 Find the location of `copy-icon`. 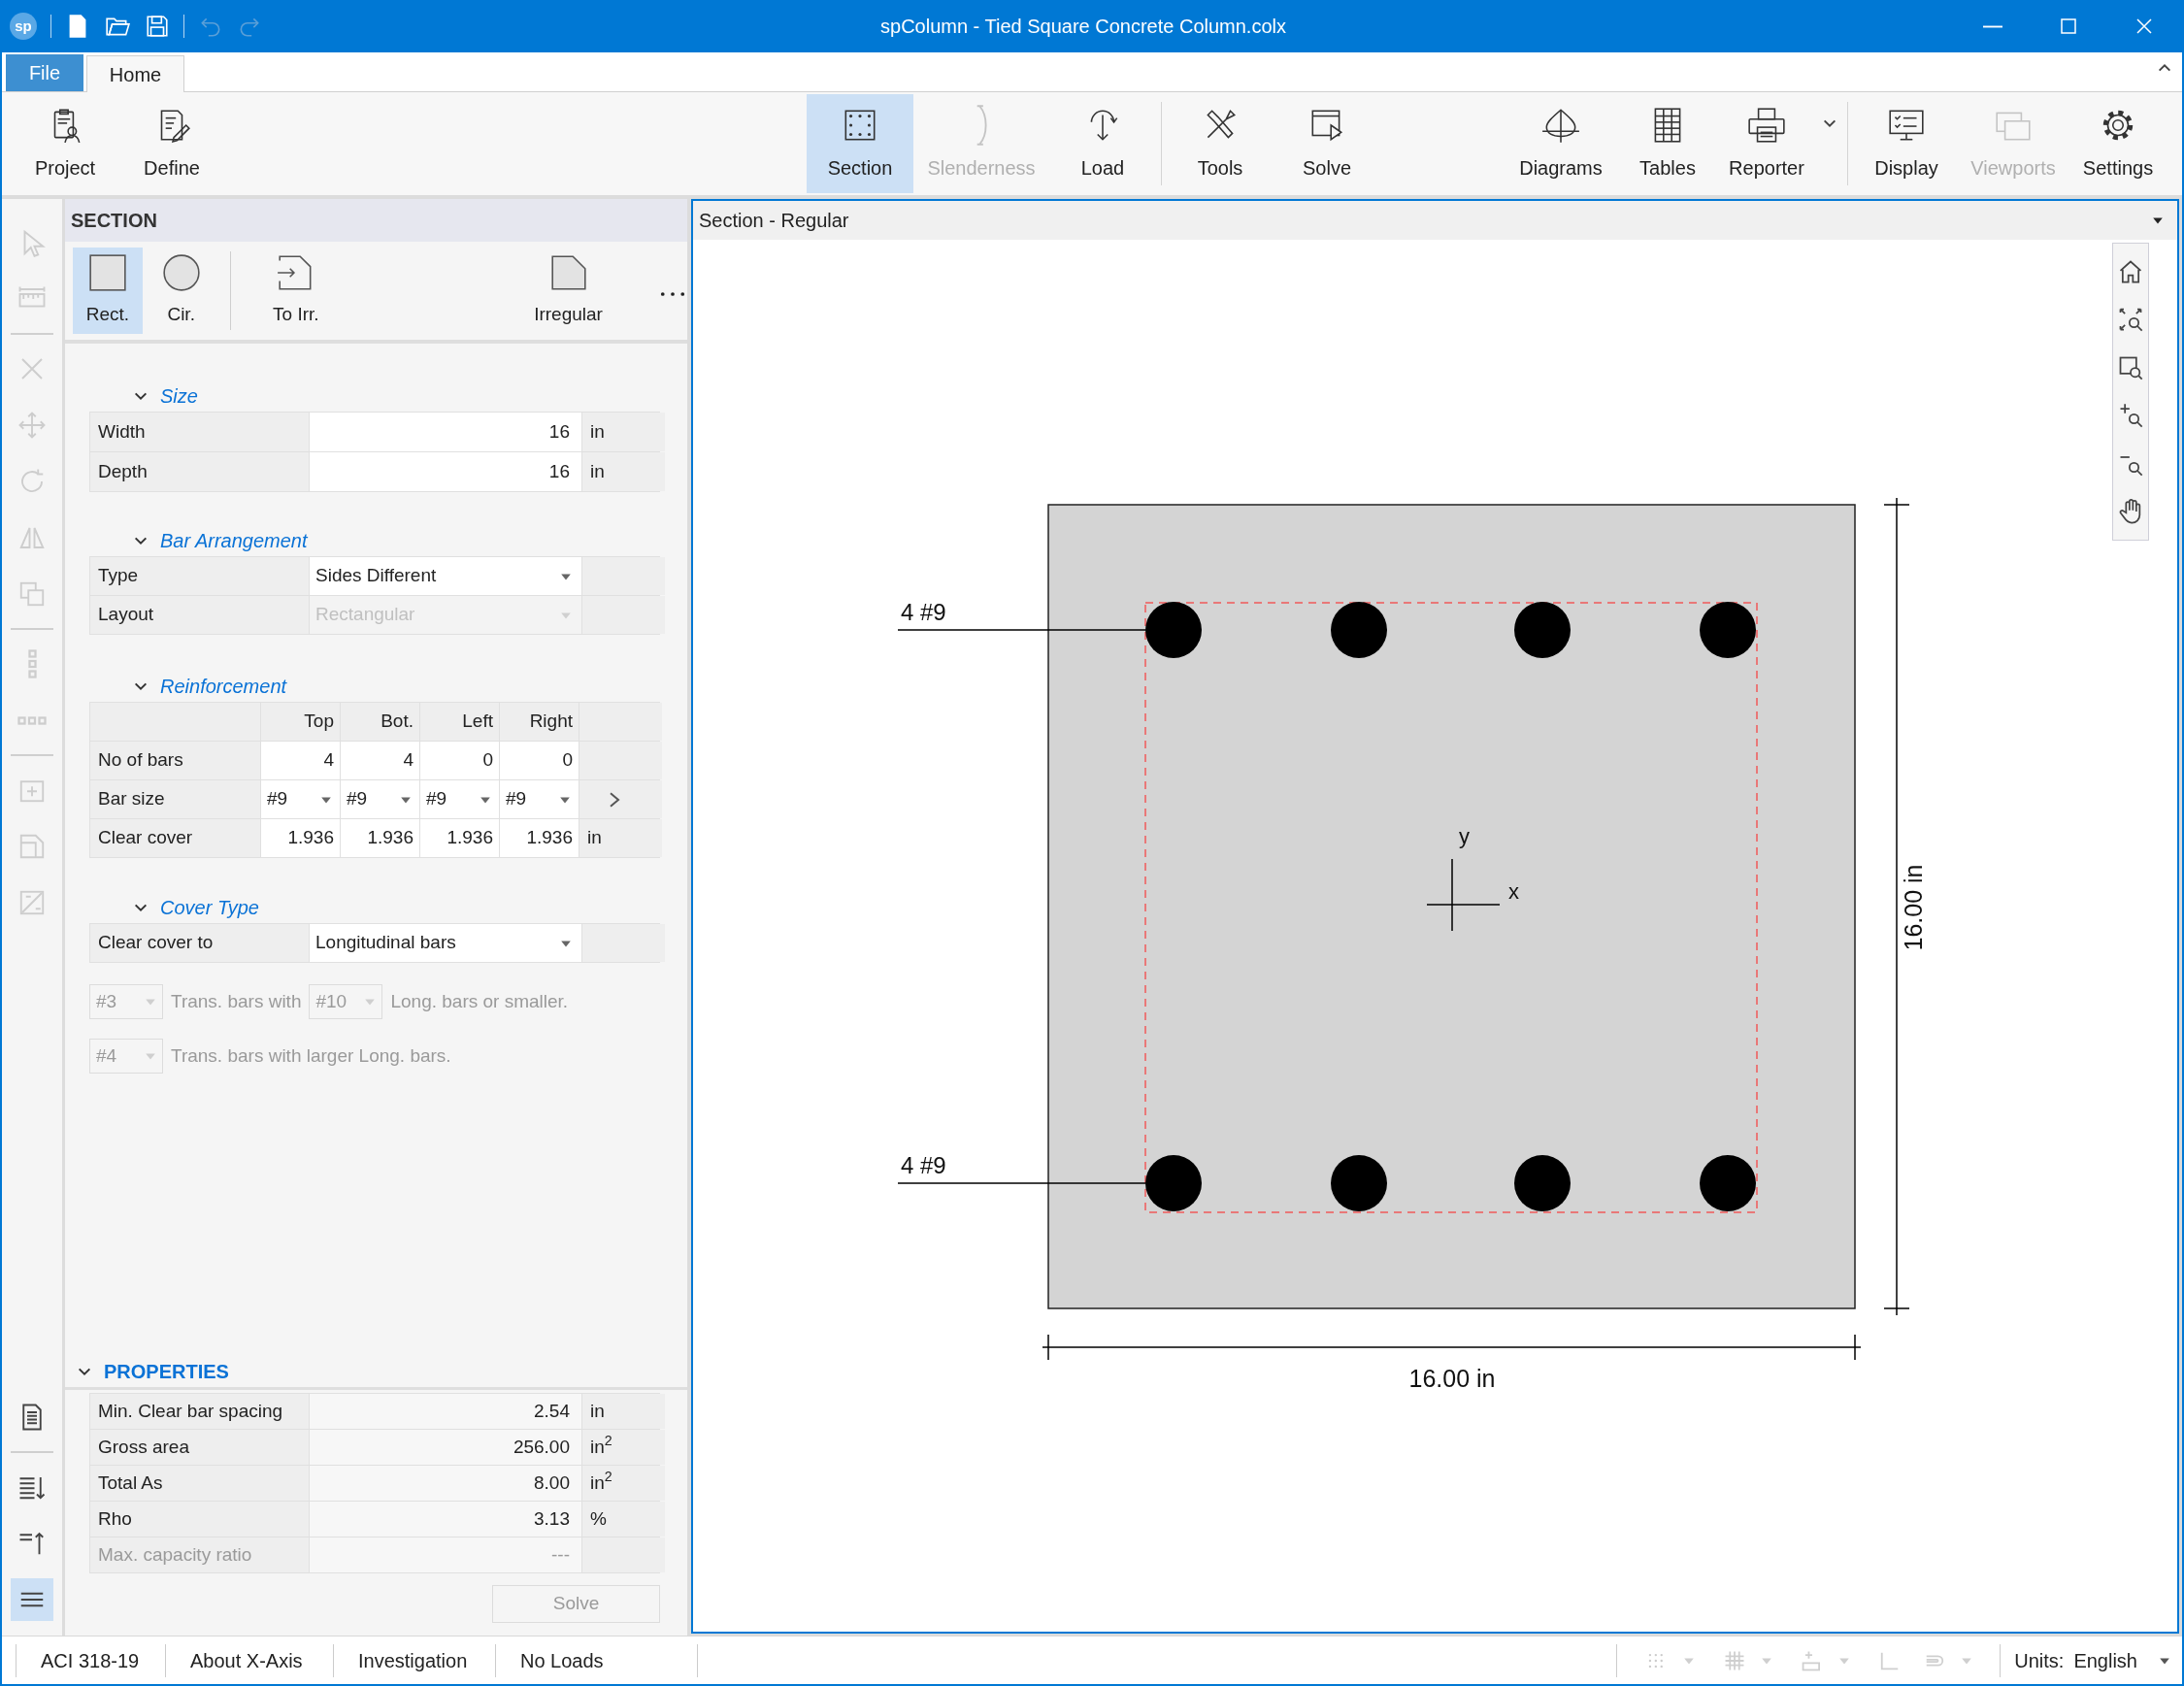

copy-icon is located at coordinates (32, 594).